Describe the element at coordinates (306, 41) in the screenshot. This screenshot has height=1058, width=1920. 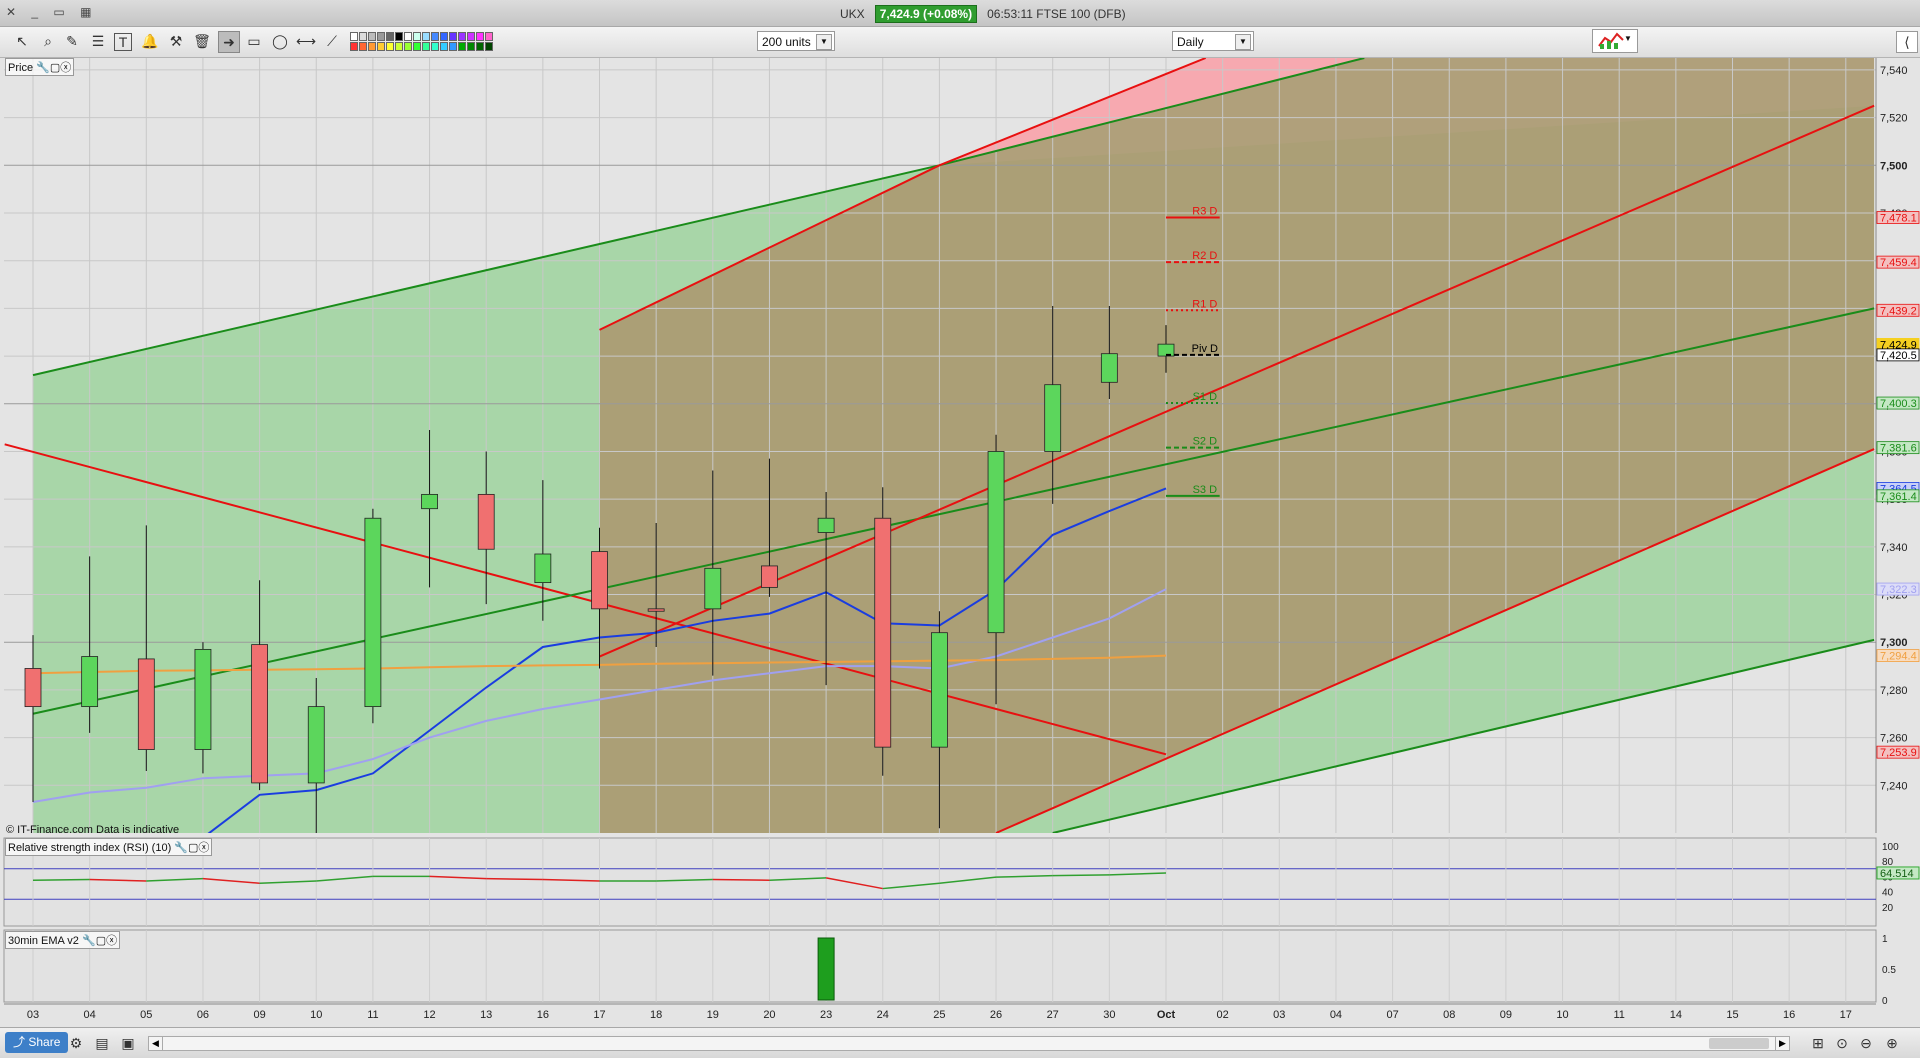
I see `line-icon: ⟷` at that location.